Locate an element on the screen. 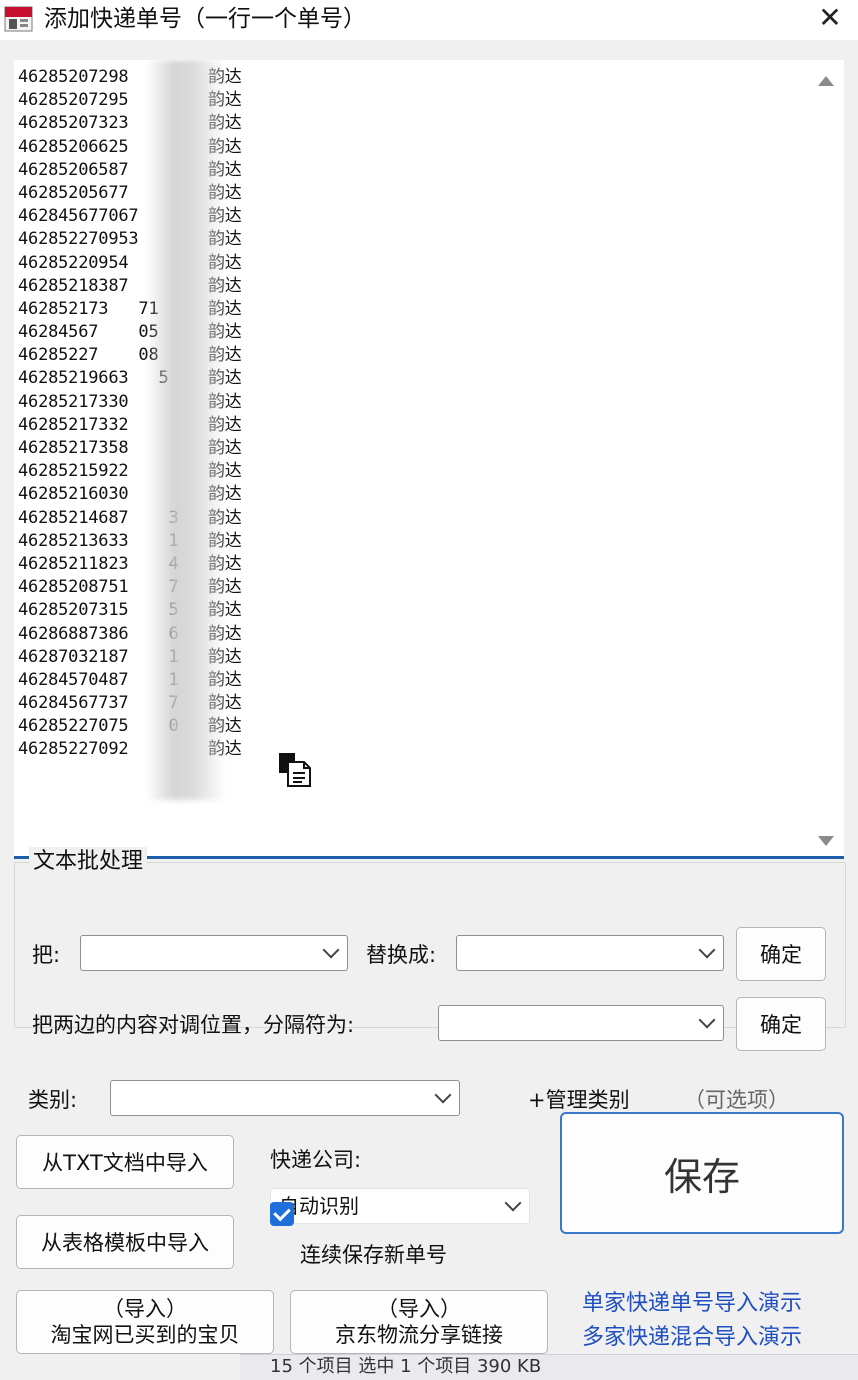 Image resolution: width=858 pixels, height=1380 pixels. import-txt-button: 从TXT文档中导入 is located at coordinates (125, 1162).